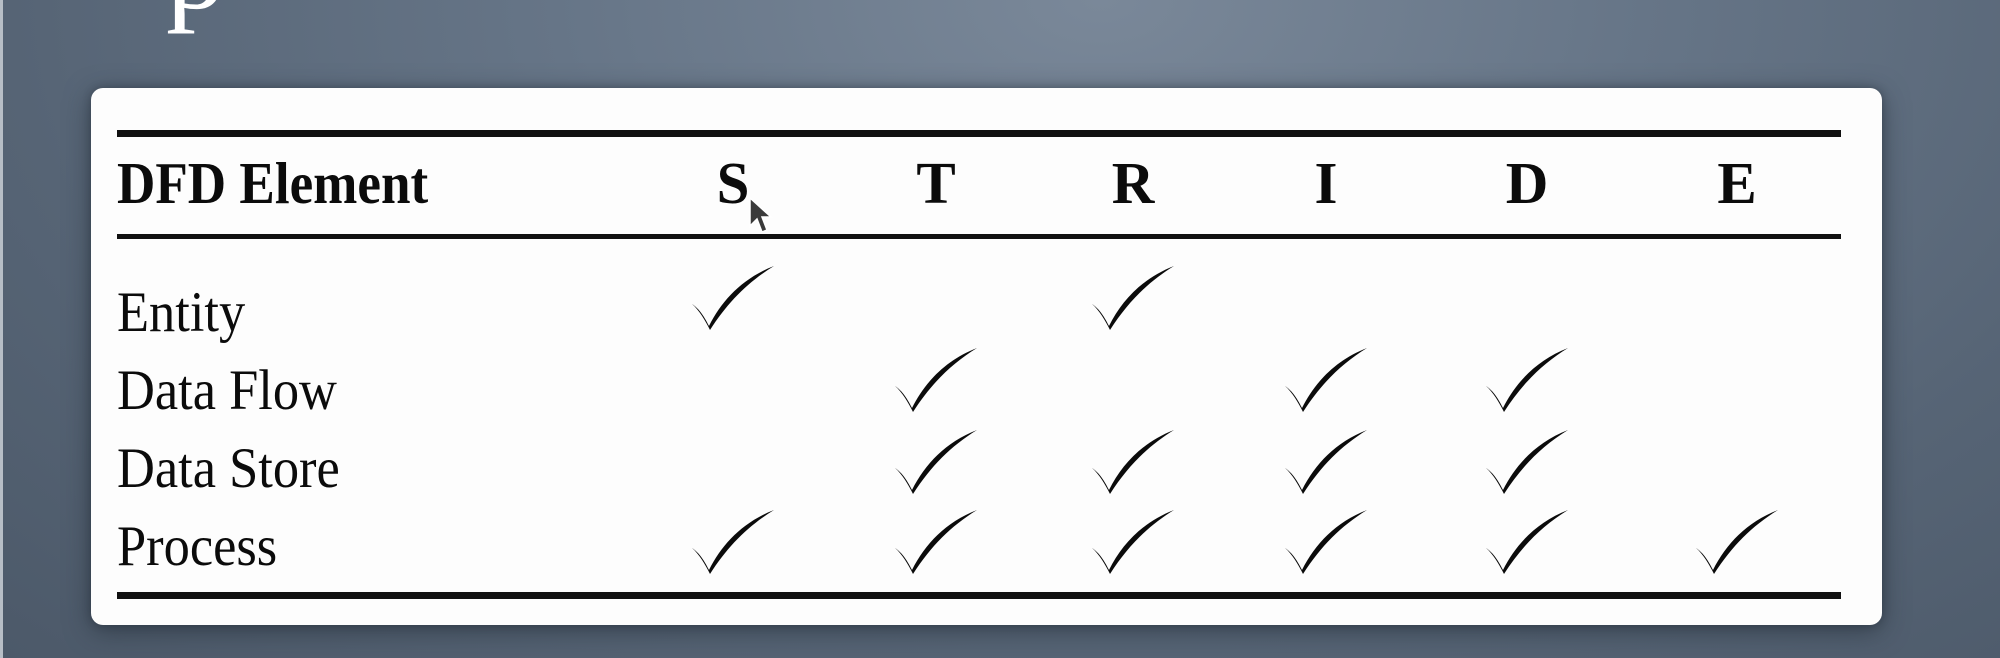 This screenshot has height=658, width=2000. What do you see at coordinates (979, 133) in the screenshot?
I see `table-top-rule` at bounding box center [979, 133].